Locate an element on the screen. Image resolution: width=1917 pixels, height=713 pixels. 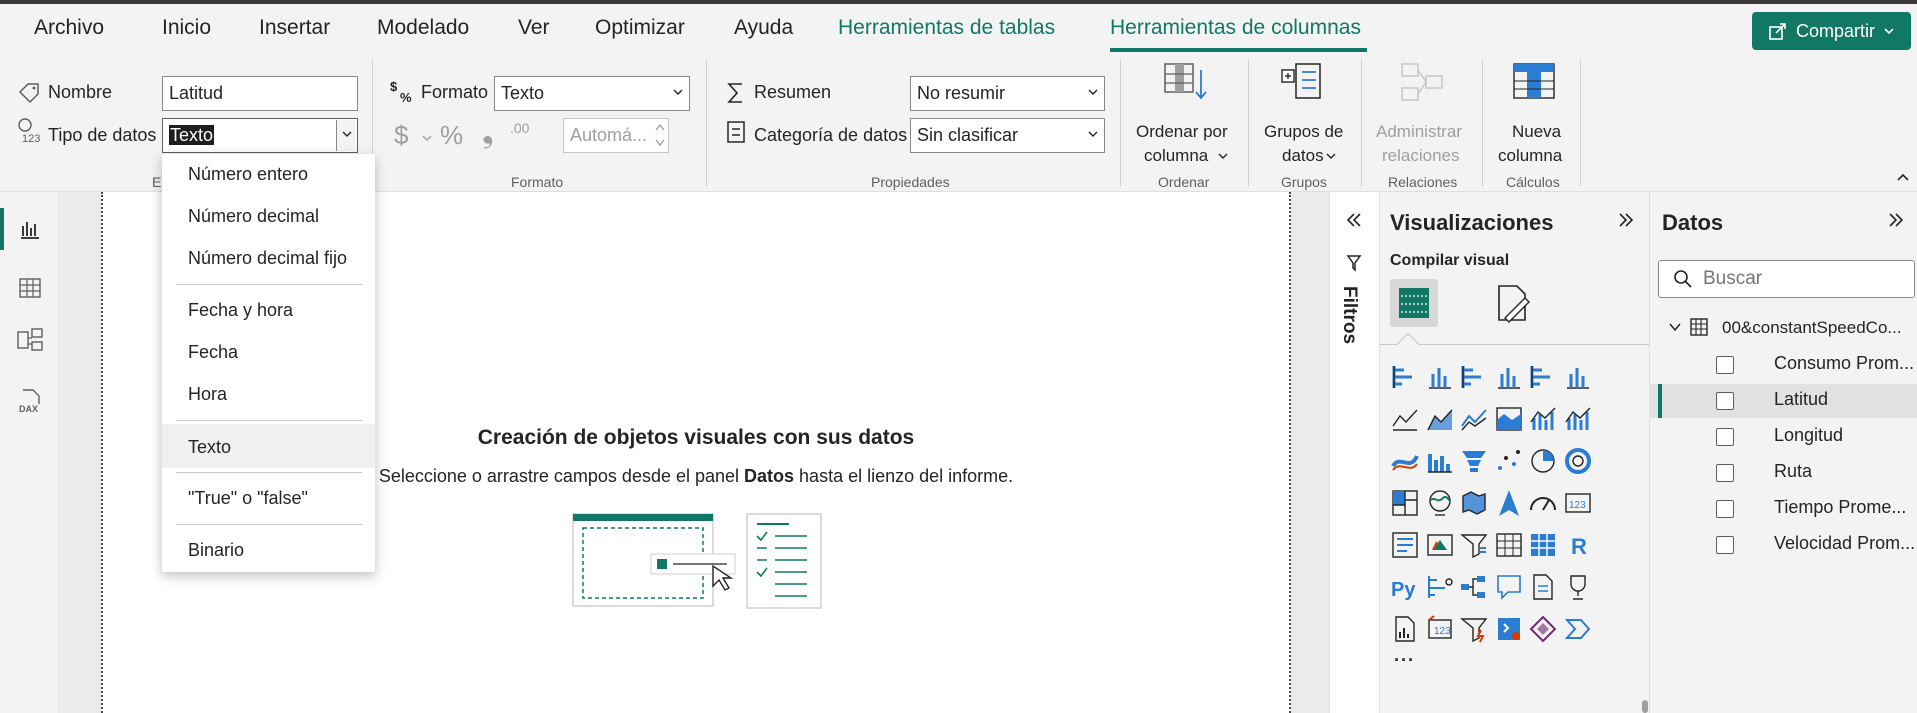
multi-row-card-icon is located at coordinates (1405, 545).